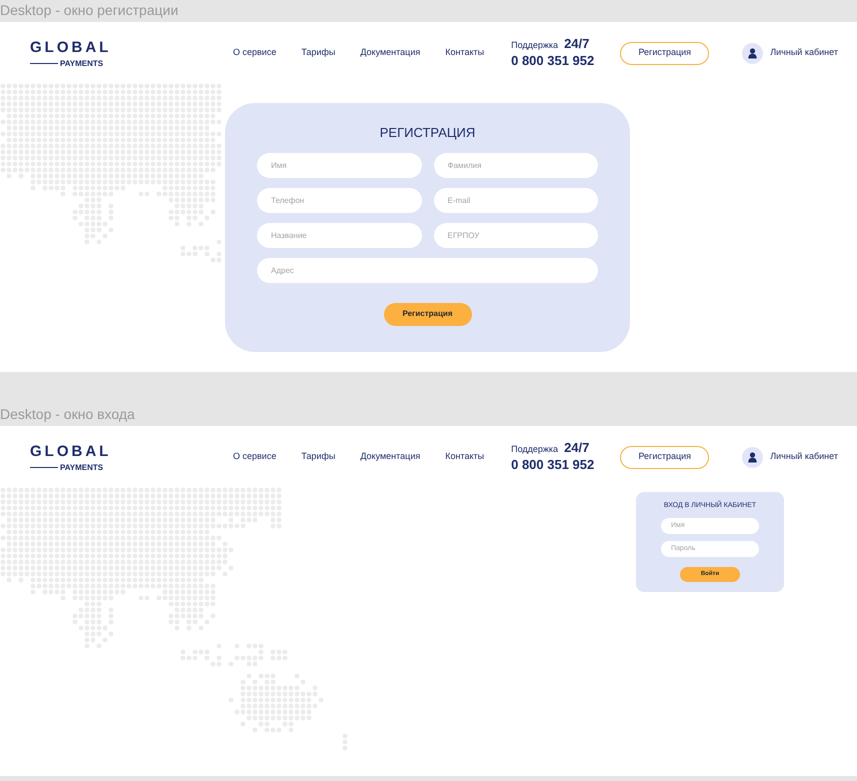 Image resolution: width=857 pixels, height=781 pixels. What do you see at coordinates (339, 200) in the screenshot?
I see `input-field: Телефон` at bounding box center [339, 200].